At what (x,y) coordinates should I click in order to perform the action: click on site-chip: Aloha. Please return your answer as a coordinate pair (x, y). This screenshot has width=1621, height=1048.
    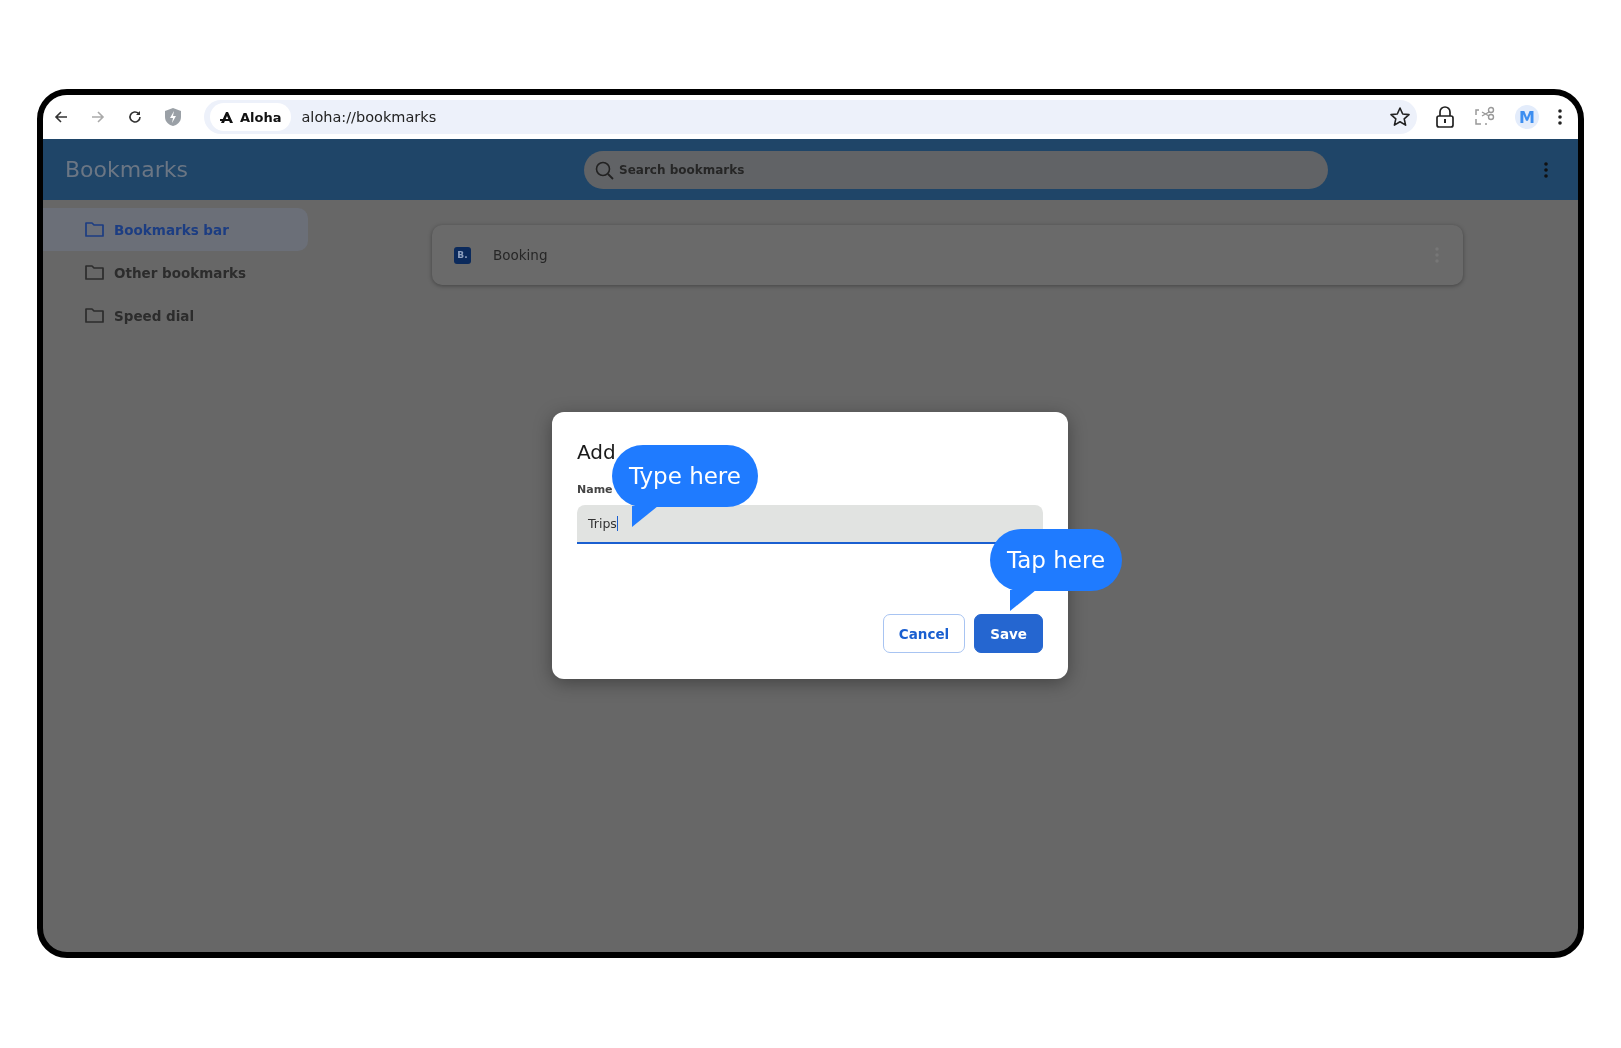
    Looking at the image, I should click on (251, 117).